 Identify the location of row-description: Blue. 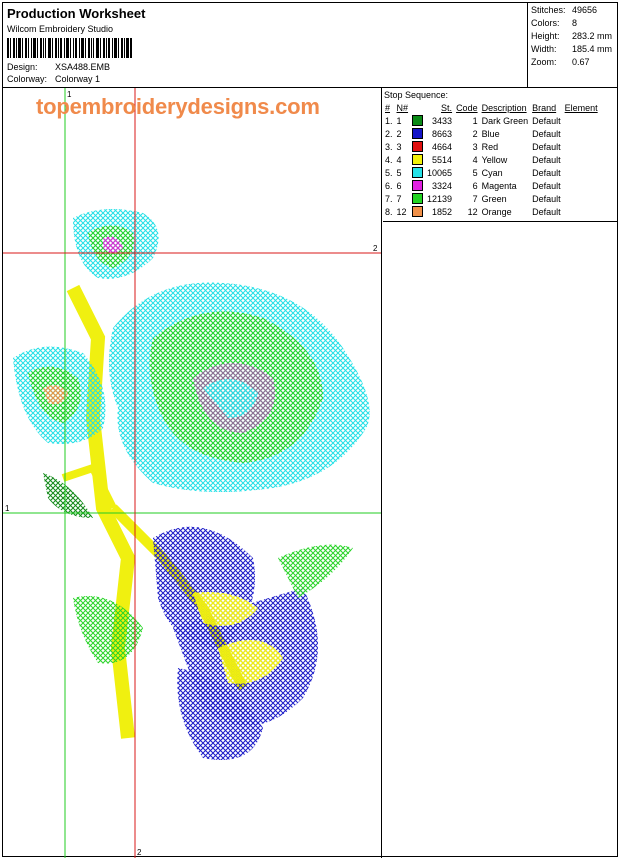
(490, 133).